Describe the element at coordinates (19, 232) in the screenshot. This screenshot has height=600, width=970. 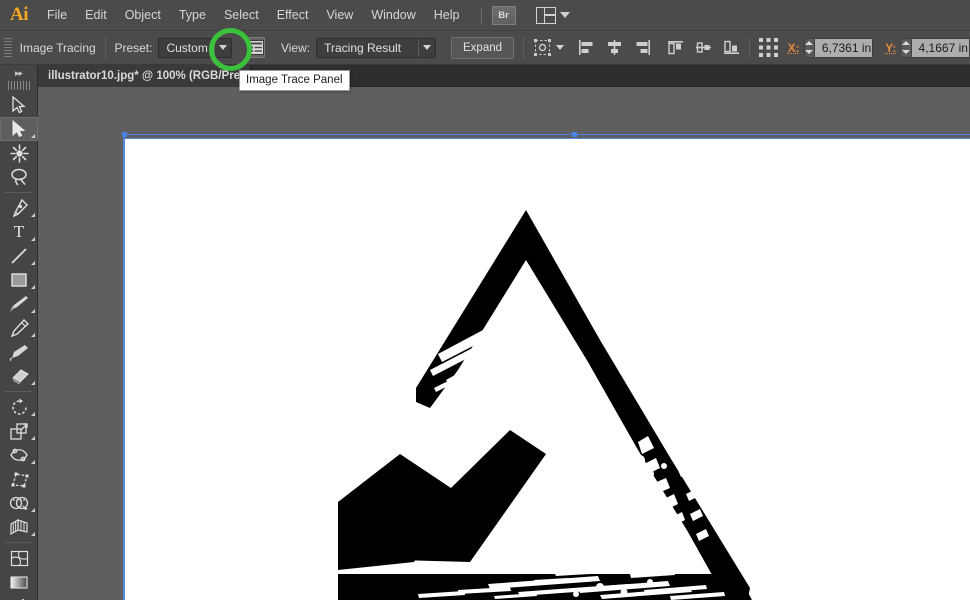
I see `type-tool: T` at that location.